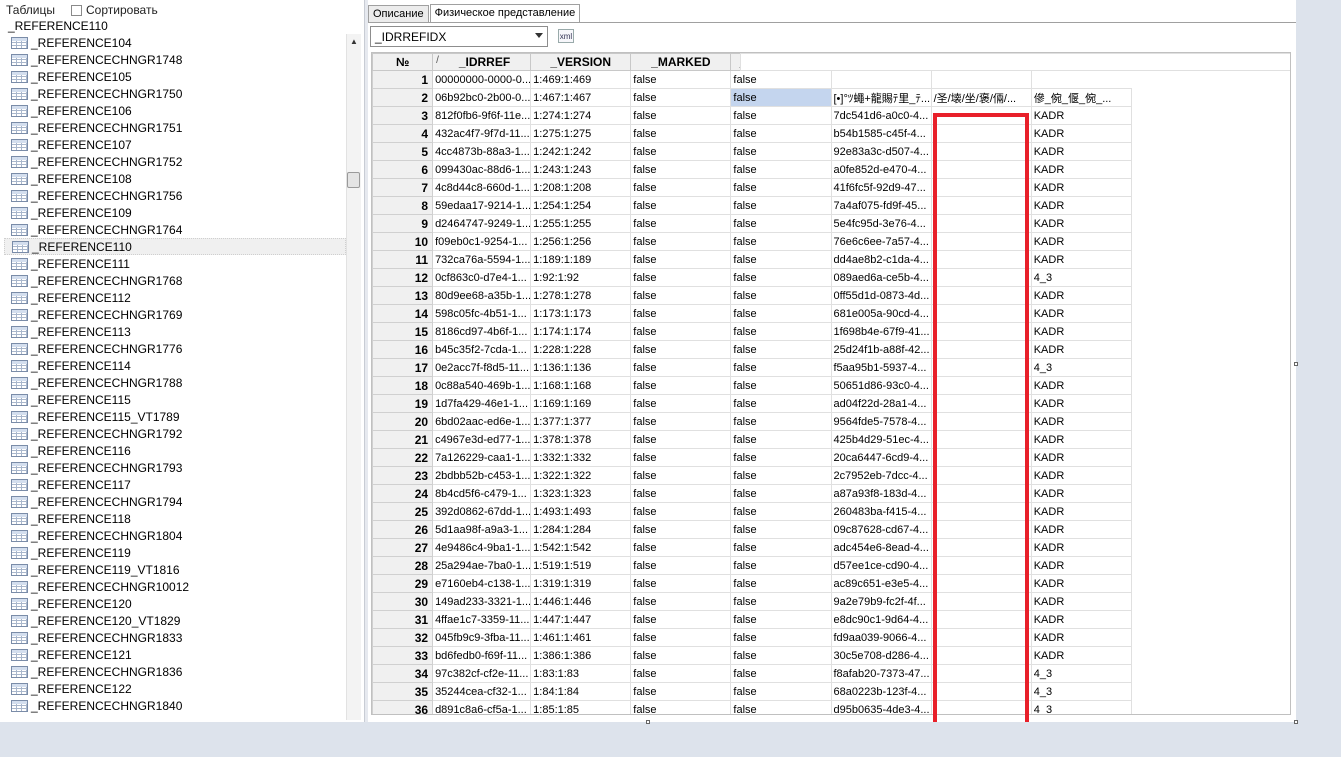 This screenshot has width=1341, height=757. I want to click on tree-item: _REFERENCE106, so click(175, 110).